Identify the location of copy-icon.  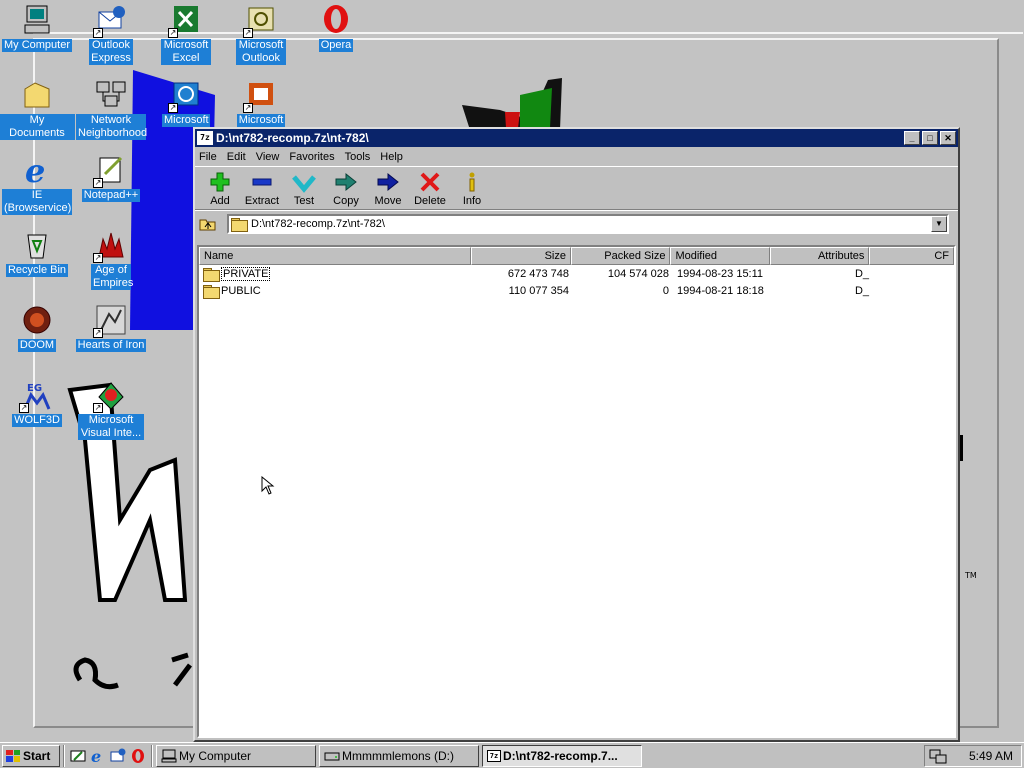
(346, 182).